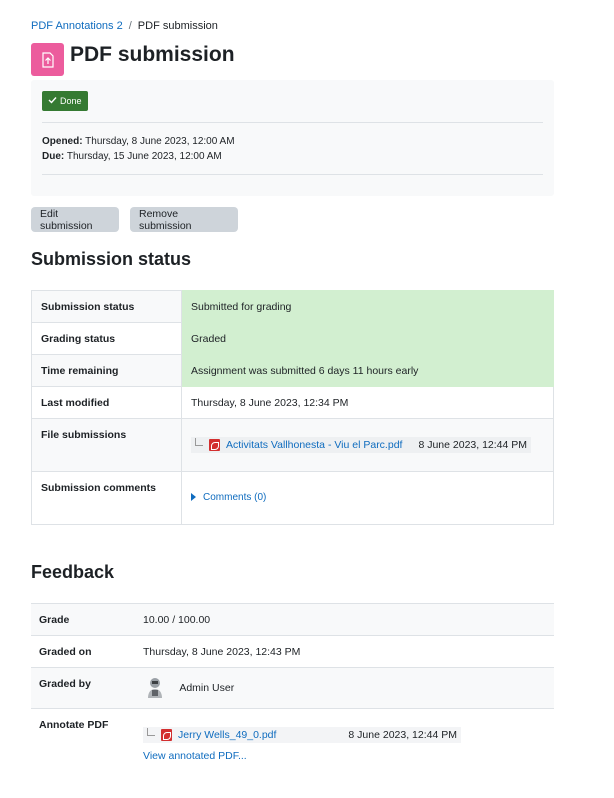 The width and height of the screenshot is (614, 798). Describe the element at coordinates (83, 651) in the screenshot. I see `row-label: Graded on` at that location.